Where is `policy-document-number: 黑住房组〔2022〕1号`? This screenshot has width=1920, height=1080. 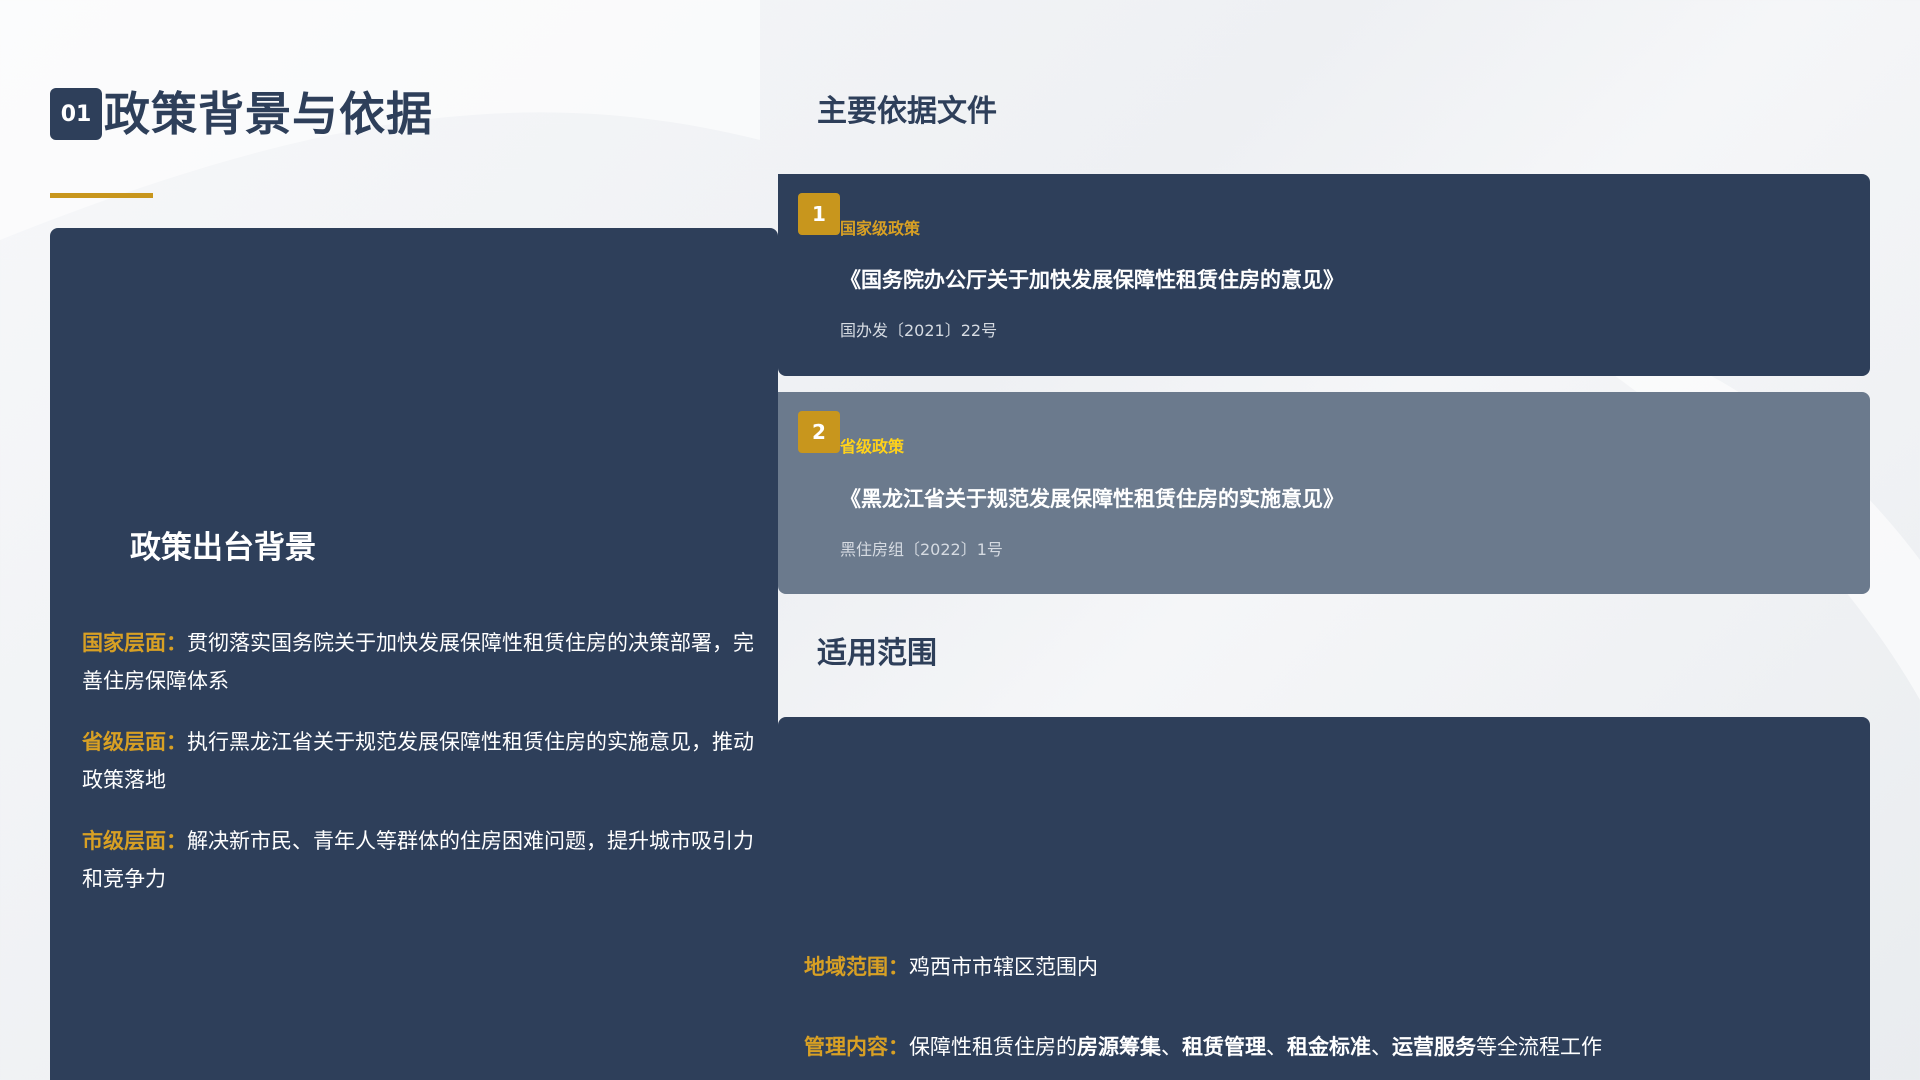 policy-document-number: 黑住房组〔2022〕1号 is located at coordinates (921, 549).